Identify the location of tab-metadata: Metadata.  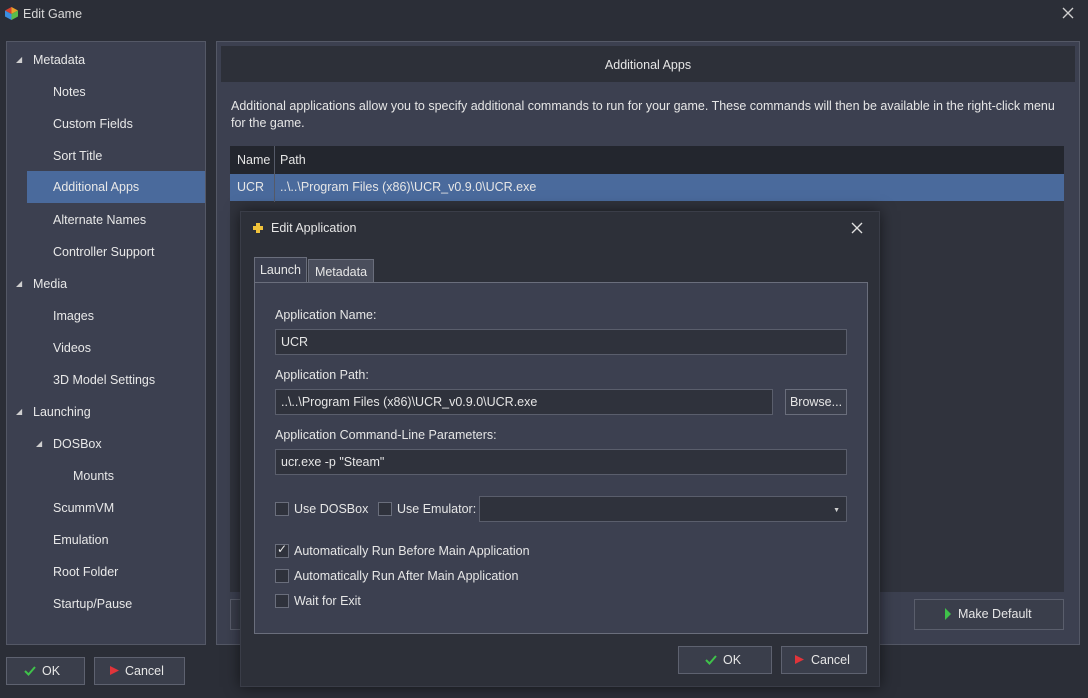
(341, 271).